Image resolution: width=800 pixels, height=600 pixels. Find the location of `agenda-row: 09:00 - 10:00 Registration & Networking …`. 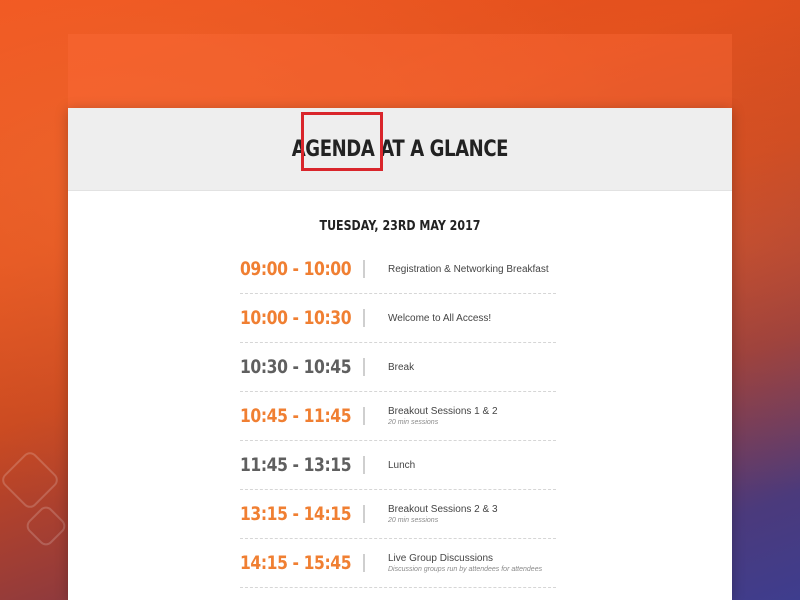

agenda-row: 09:00 - 10:00 Registration & Networking … is located at coordinates (398, 269).